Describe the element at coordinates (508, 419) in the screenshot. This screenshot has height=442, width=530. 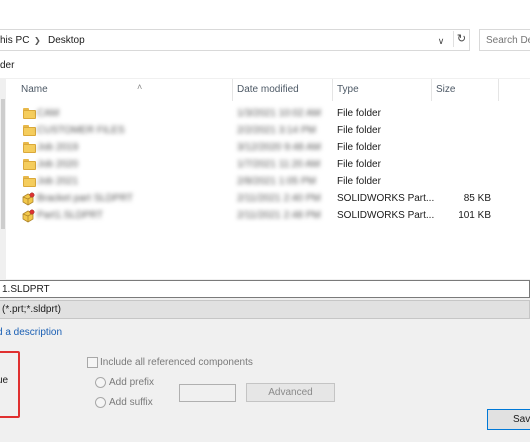
I see `save-button: Save` at that location.